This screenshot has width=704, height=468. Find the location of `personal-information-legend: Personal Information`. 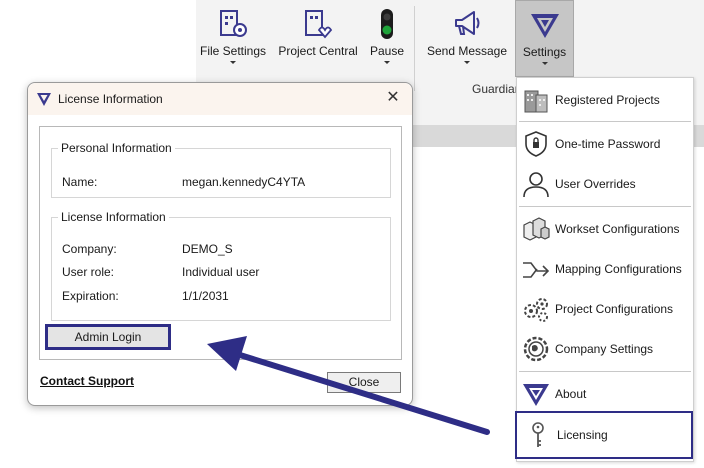

personal-information-legend: Personal Information is located at coordinates (116, 148).